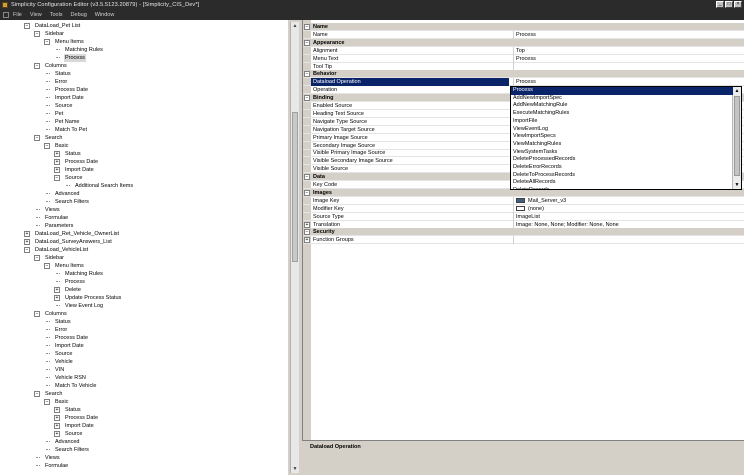 The width and height of the screenshot is (744, 475). Describe the element at coordinates (144, 402) in the screenshot. I see `tree-node: − Basic` at that location.